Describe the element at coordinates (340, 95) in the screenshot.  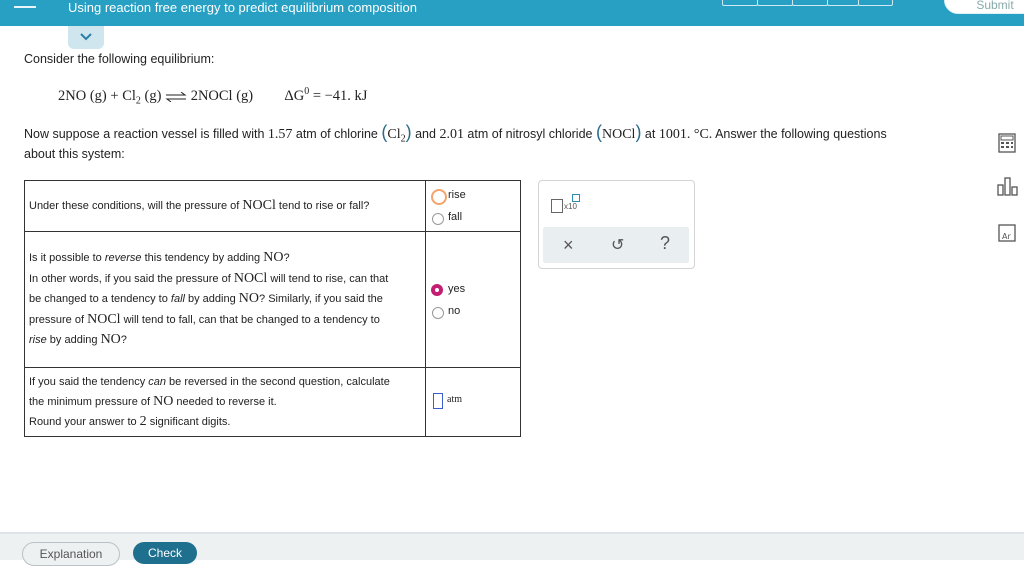
I see `delta-g-value: = −41. kJ` at that location.